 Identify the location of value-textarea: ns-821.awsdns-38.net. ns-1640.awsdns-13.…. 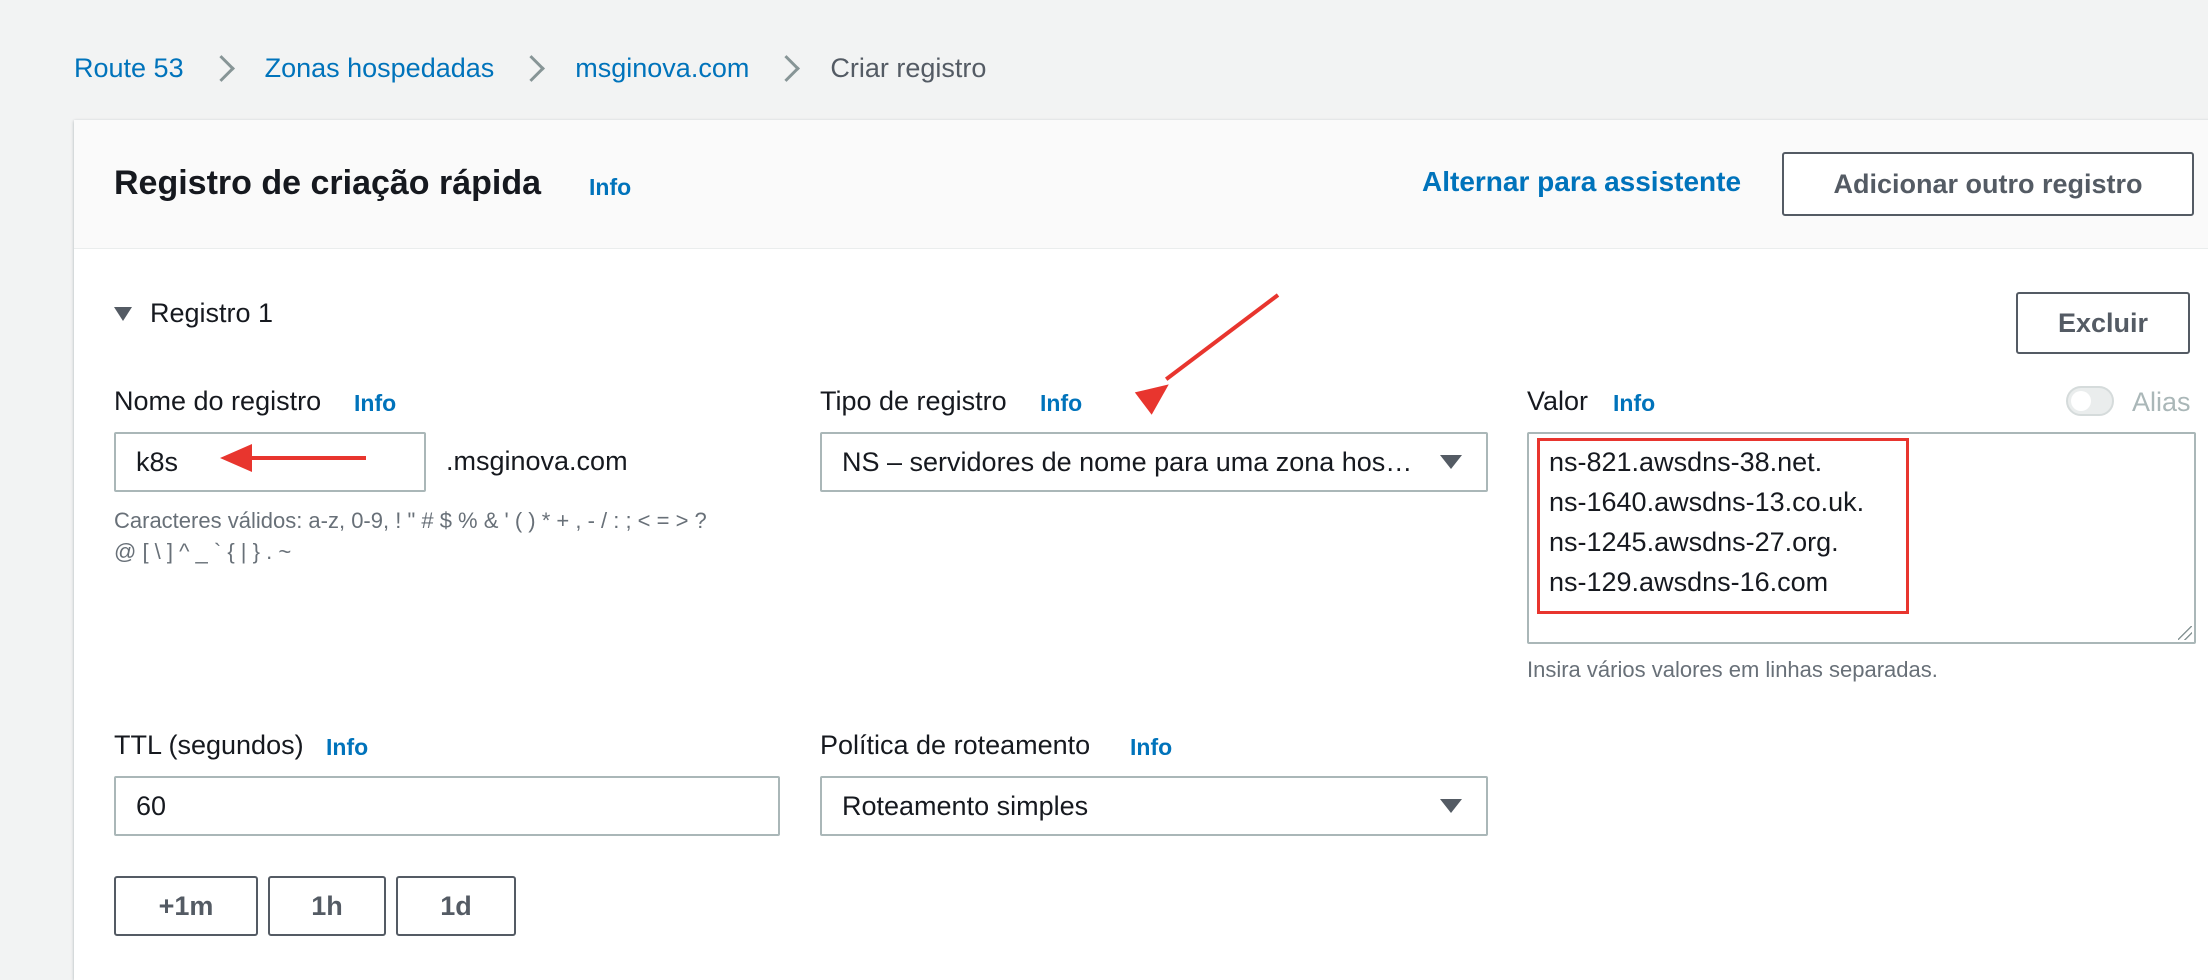
(1861, 538).